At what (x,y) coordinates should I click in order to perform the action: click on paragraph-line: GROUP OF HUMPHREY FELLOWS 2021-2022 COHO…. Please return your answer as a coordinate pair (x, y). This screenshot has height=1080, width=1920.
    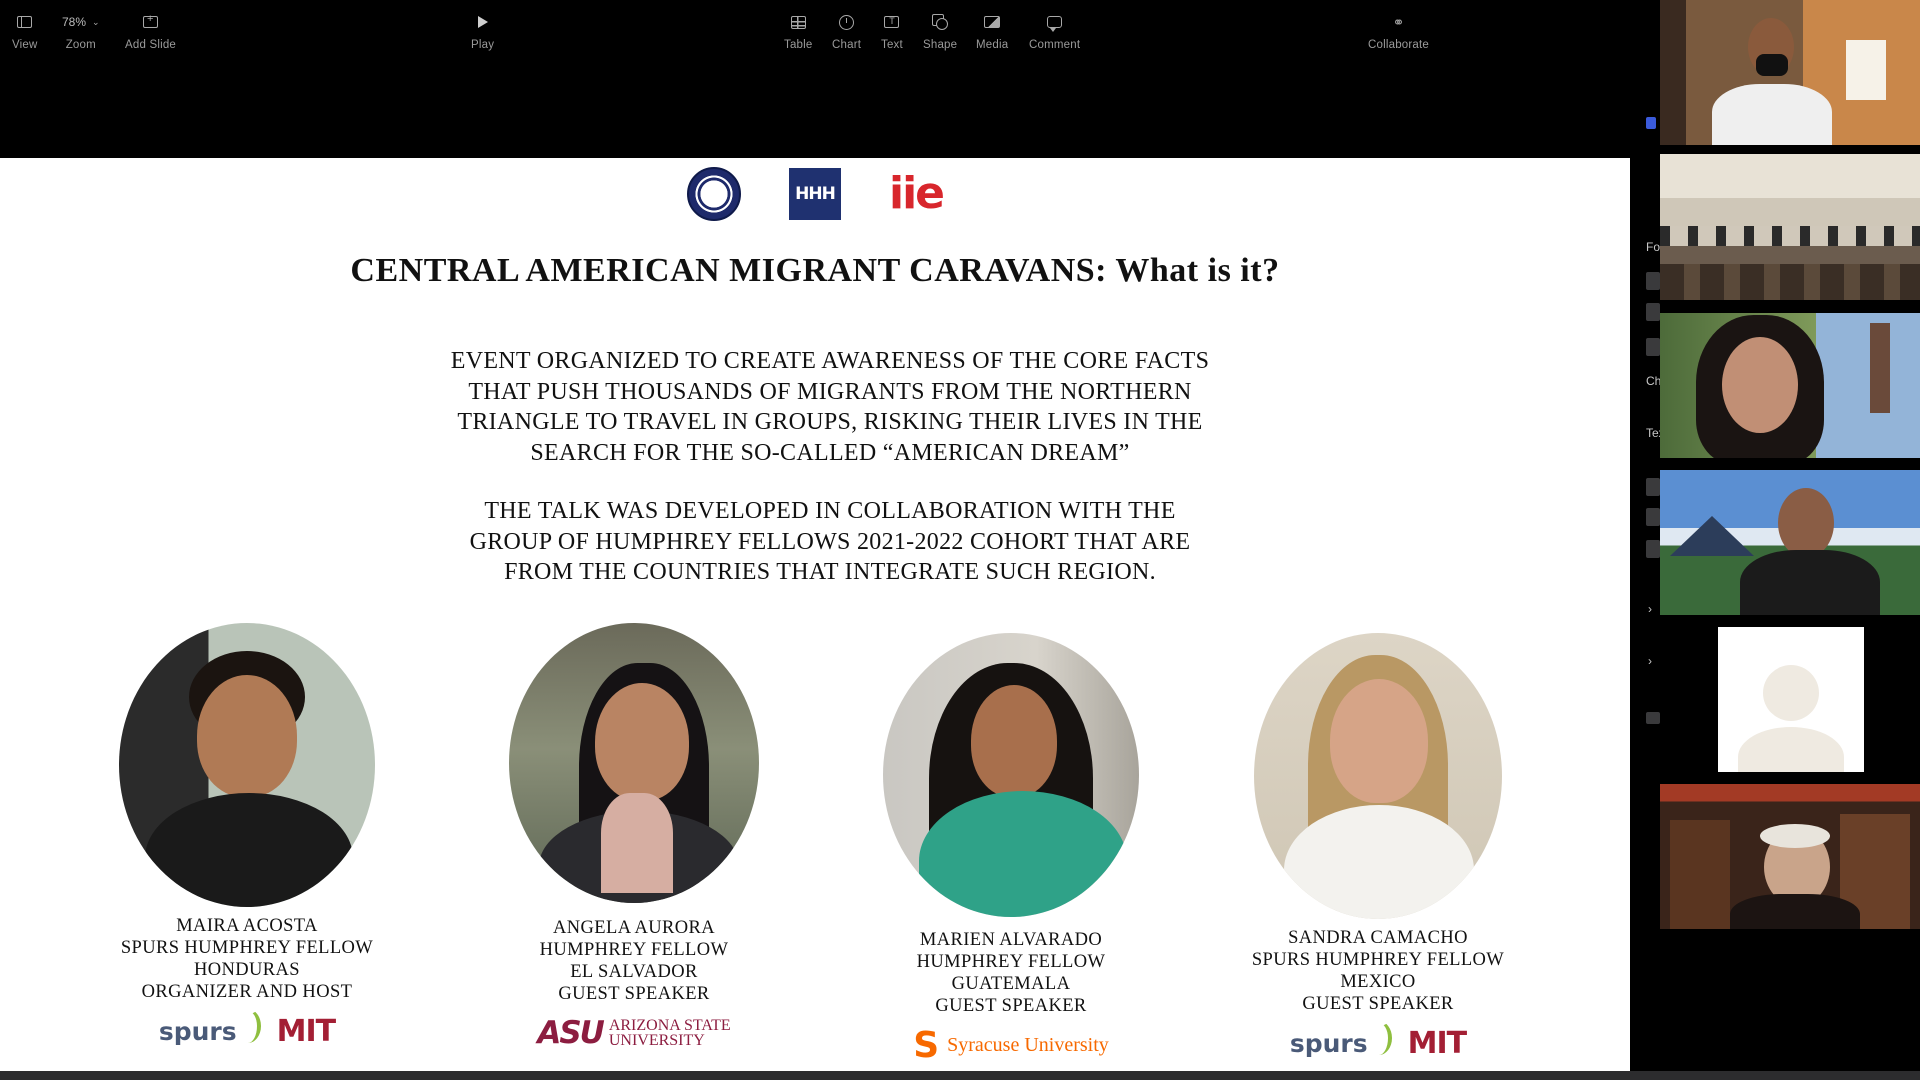
    Looking at the image, I should click on (830, 541).